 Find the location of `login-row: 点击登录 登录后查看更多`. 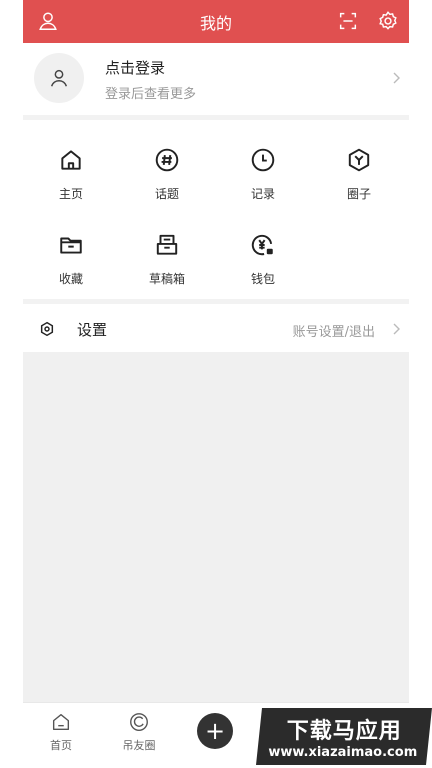

login-row: 点击登录 登录后查看更多 is located at coordinates (216, 79).